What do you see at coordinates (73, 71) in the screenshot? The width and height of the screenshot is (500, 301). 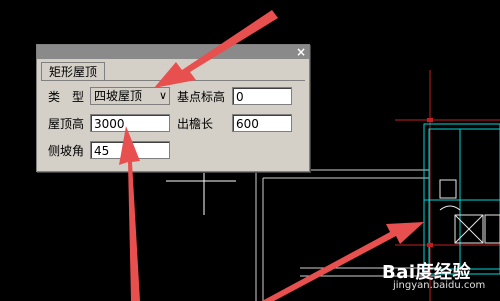 I see `tab-rect-roof: 矩形屋顶` at bounding box center [73, 71].